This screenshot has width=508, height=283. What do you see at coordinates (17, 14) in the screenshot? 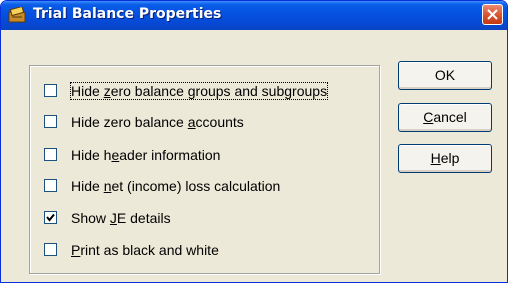
I see `trial-balance-app-icon` at bounding box center [17, 14].